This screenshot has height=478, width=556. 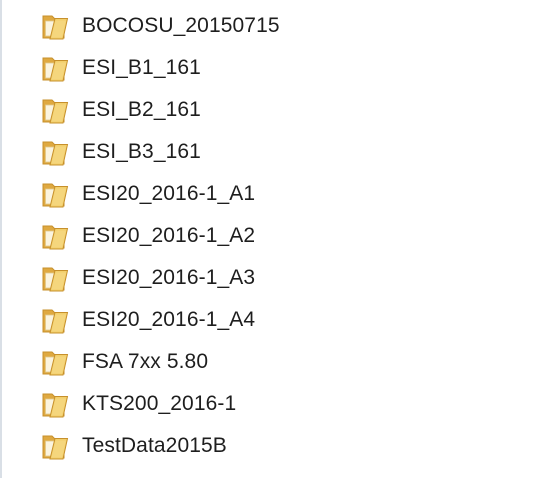 I want to click on folder-name: KTS200_2016-1, so click(x=159, y=403).